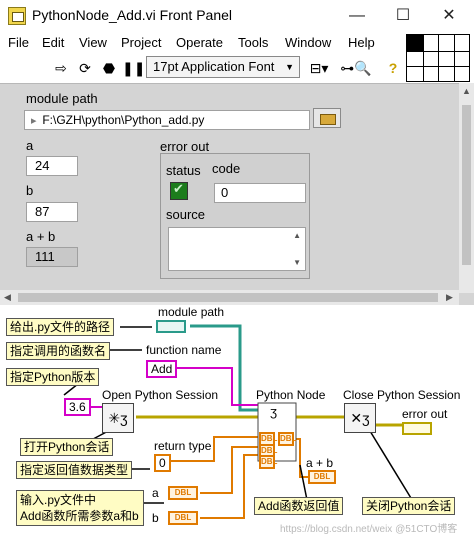 This screenshot has width=474, height=535. I want to click on path-prefix-icon: ▸, so click(34, 121).